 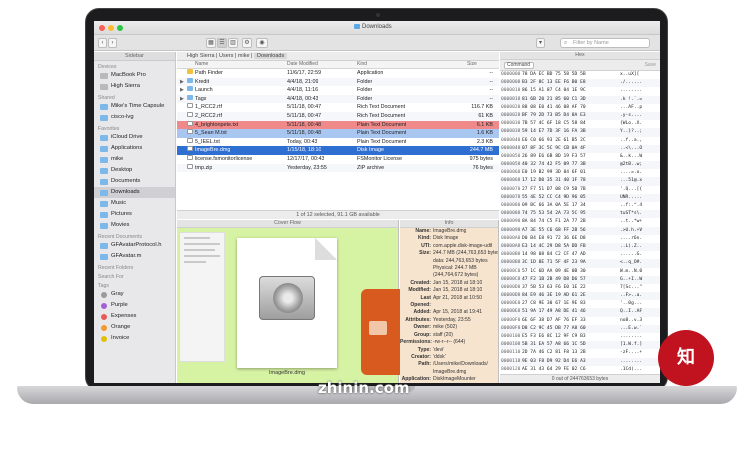 What do you see at coordinates (338, 73) in the screenshot?
I see `file-row: Path Finder 11/6/17, 22:59 Application --` at bounding box center [338, 73].